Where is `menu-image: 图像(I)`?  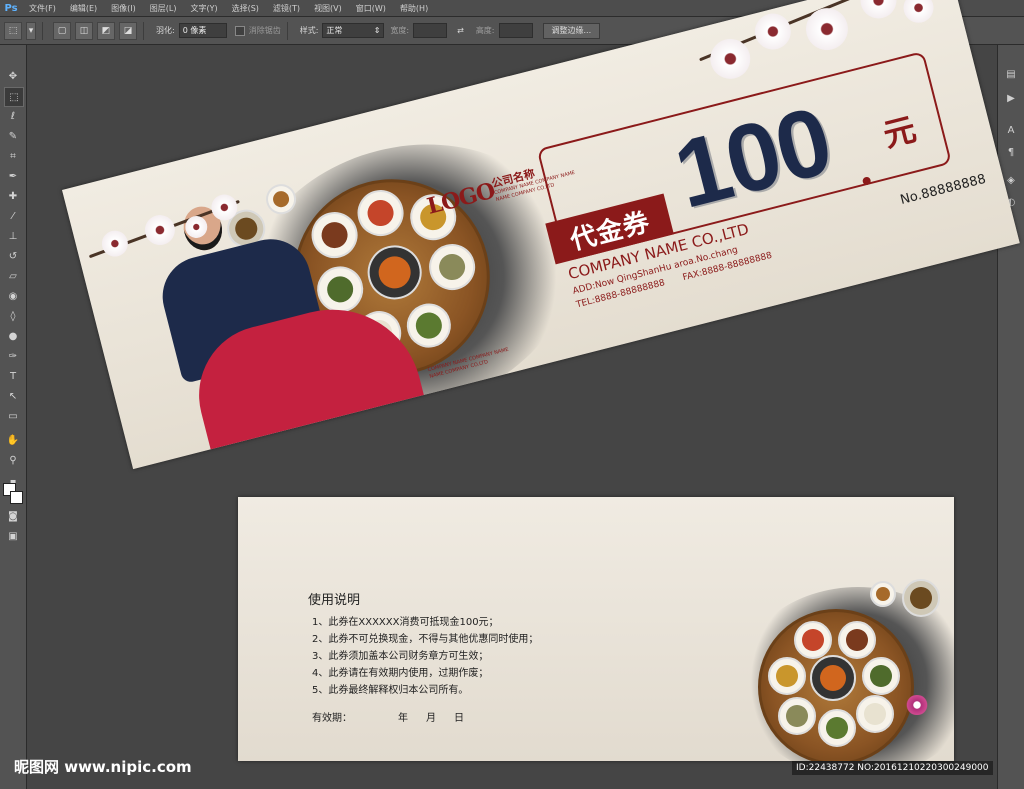
menu-image: 图像(I) is located at coordinates (123, 8).